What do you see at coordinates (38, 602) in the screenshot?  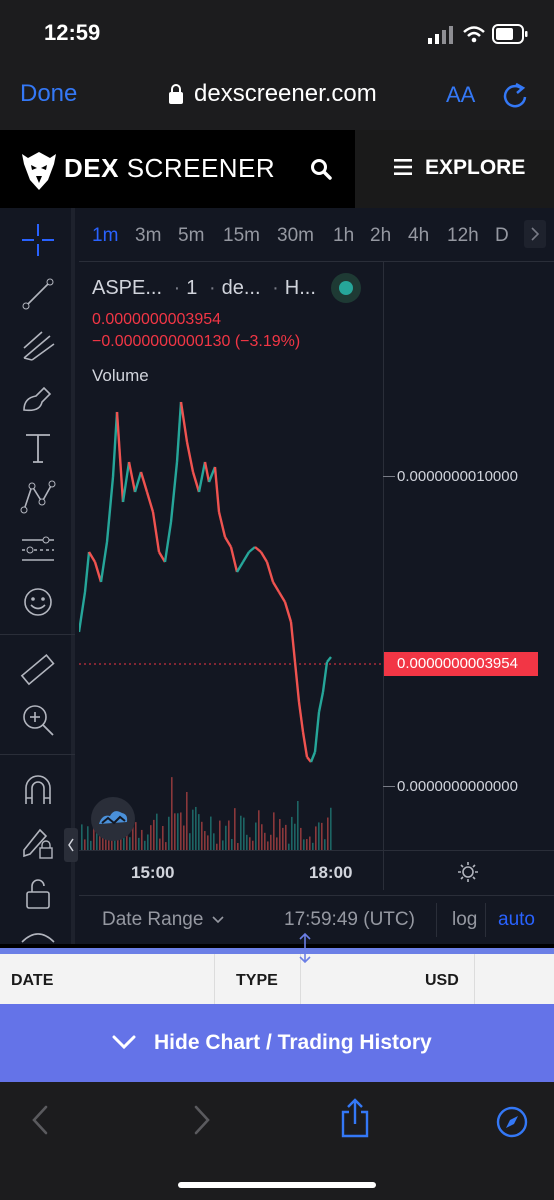 I see `emoji-icon` at bounding box center [38, 602].